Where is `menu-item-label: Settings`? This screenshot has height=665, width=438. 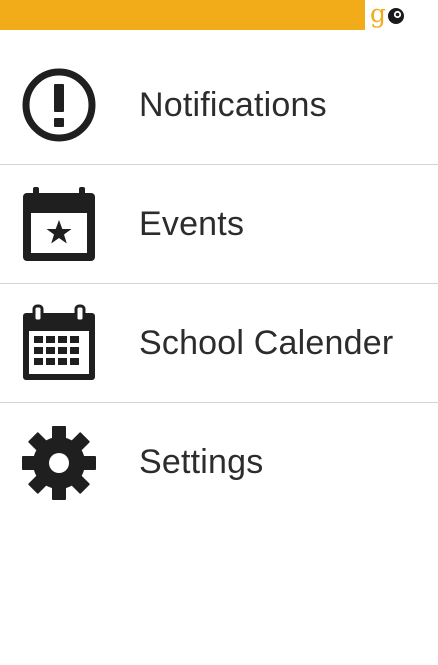
menu-item-label: Settings is located at coordinates (201, 462).